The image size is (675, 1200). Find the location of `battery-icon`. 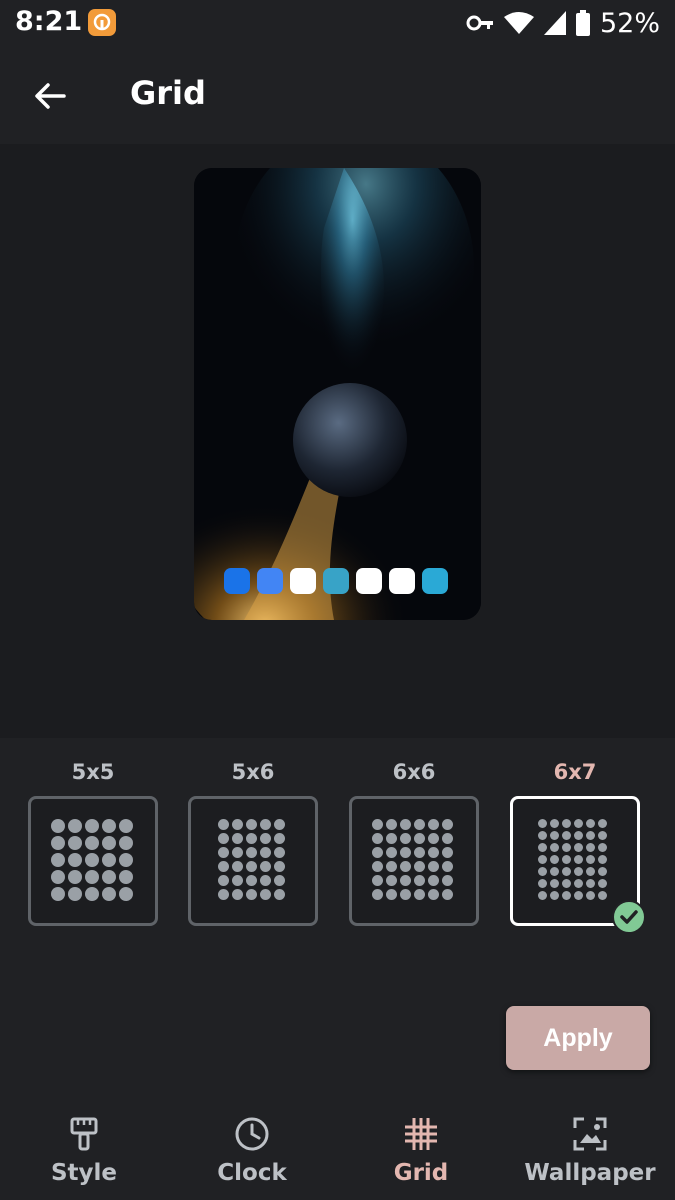

battery-icon is located at coordinates (582, 23).